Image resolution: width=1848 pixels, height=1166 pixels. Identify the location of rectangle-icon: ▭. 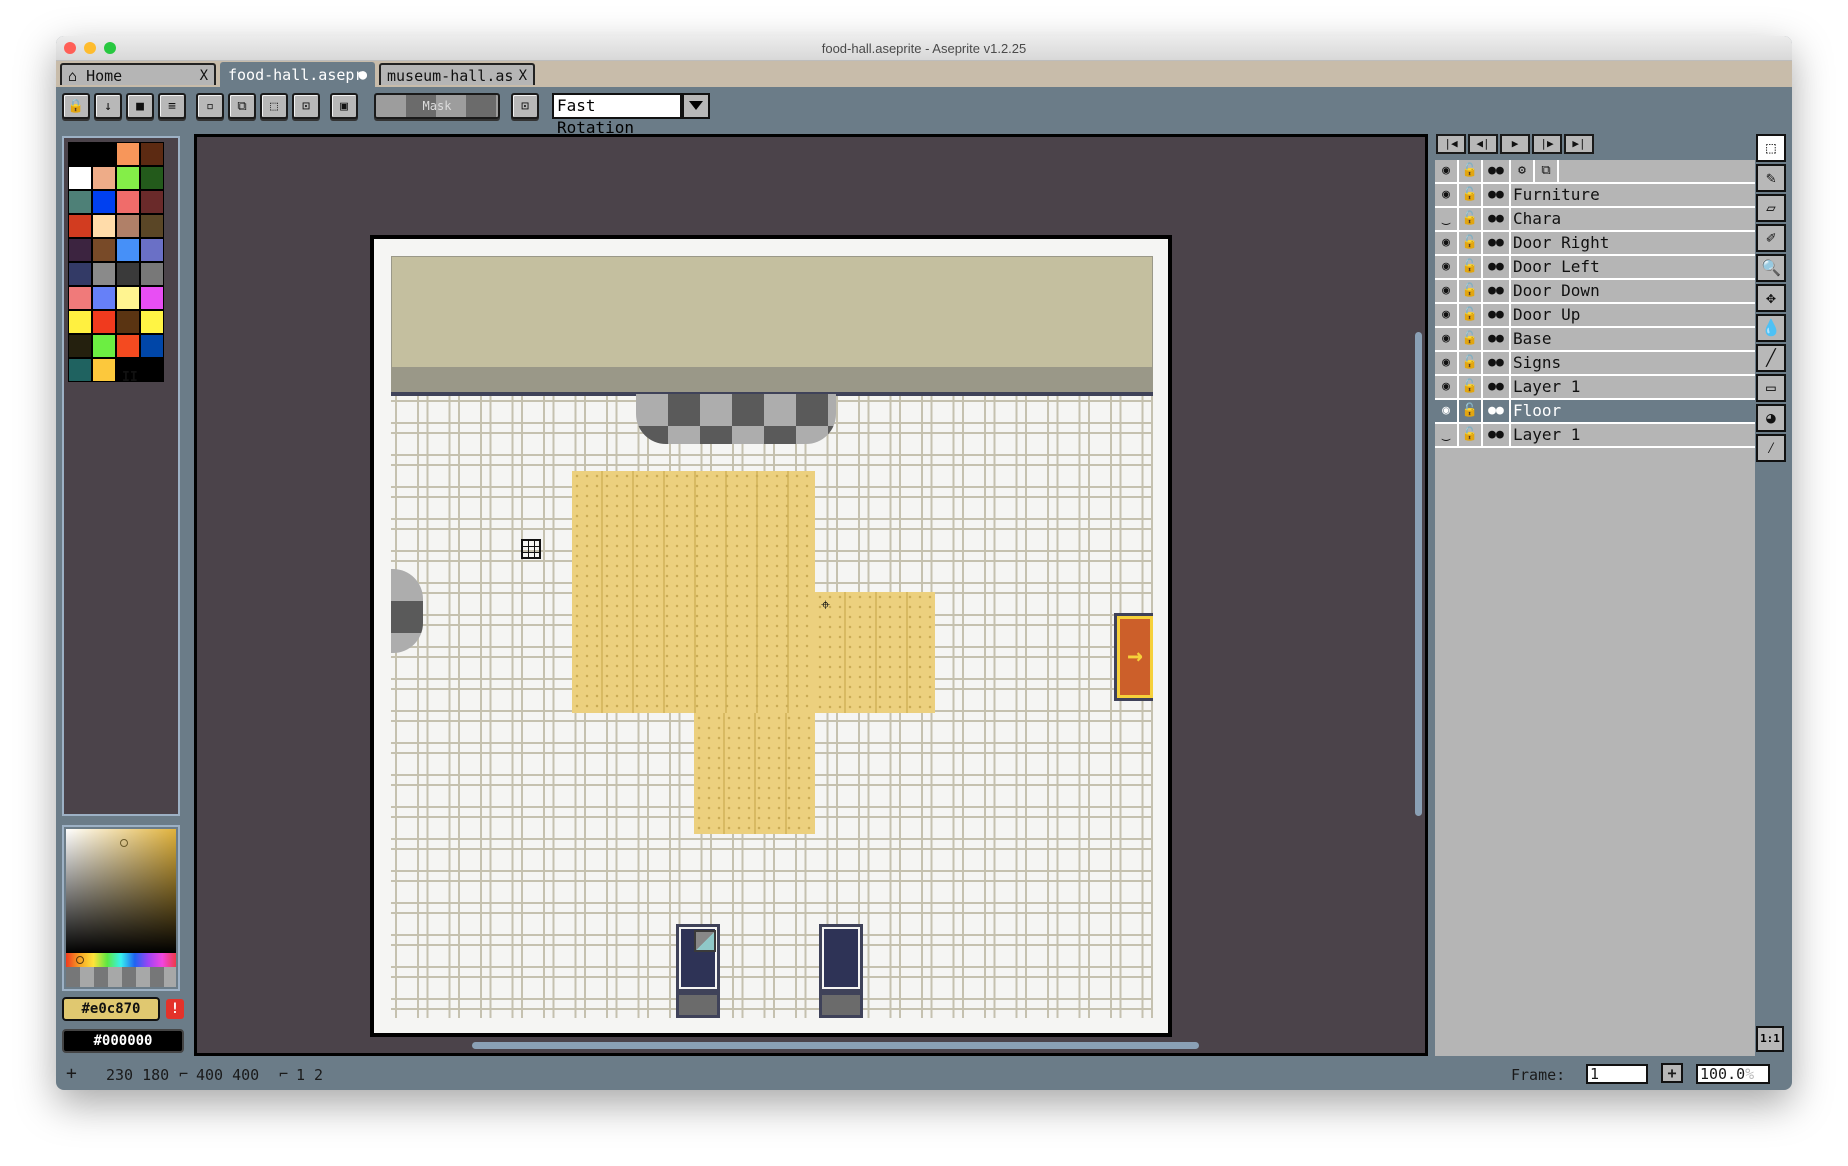
(1771, 388).